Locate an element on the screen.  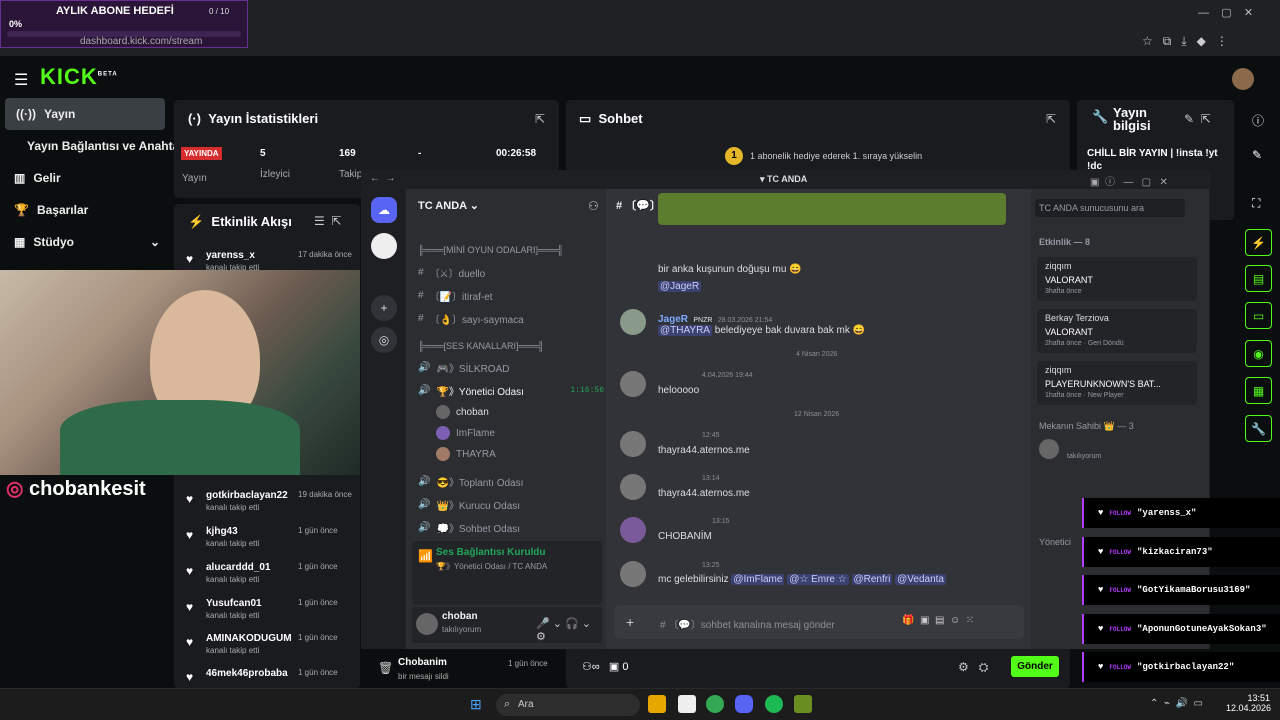
sidebar-item-yayin: ((·)) Yayın is located at coordinates (45, 114).